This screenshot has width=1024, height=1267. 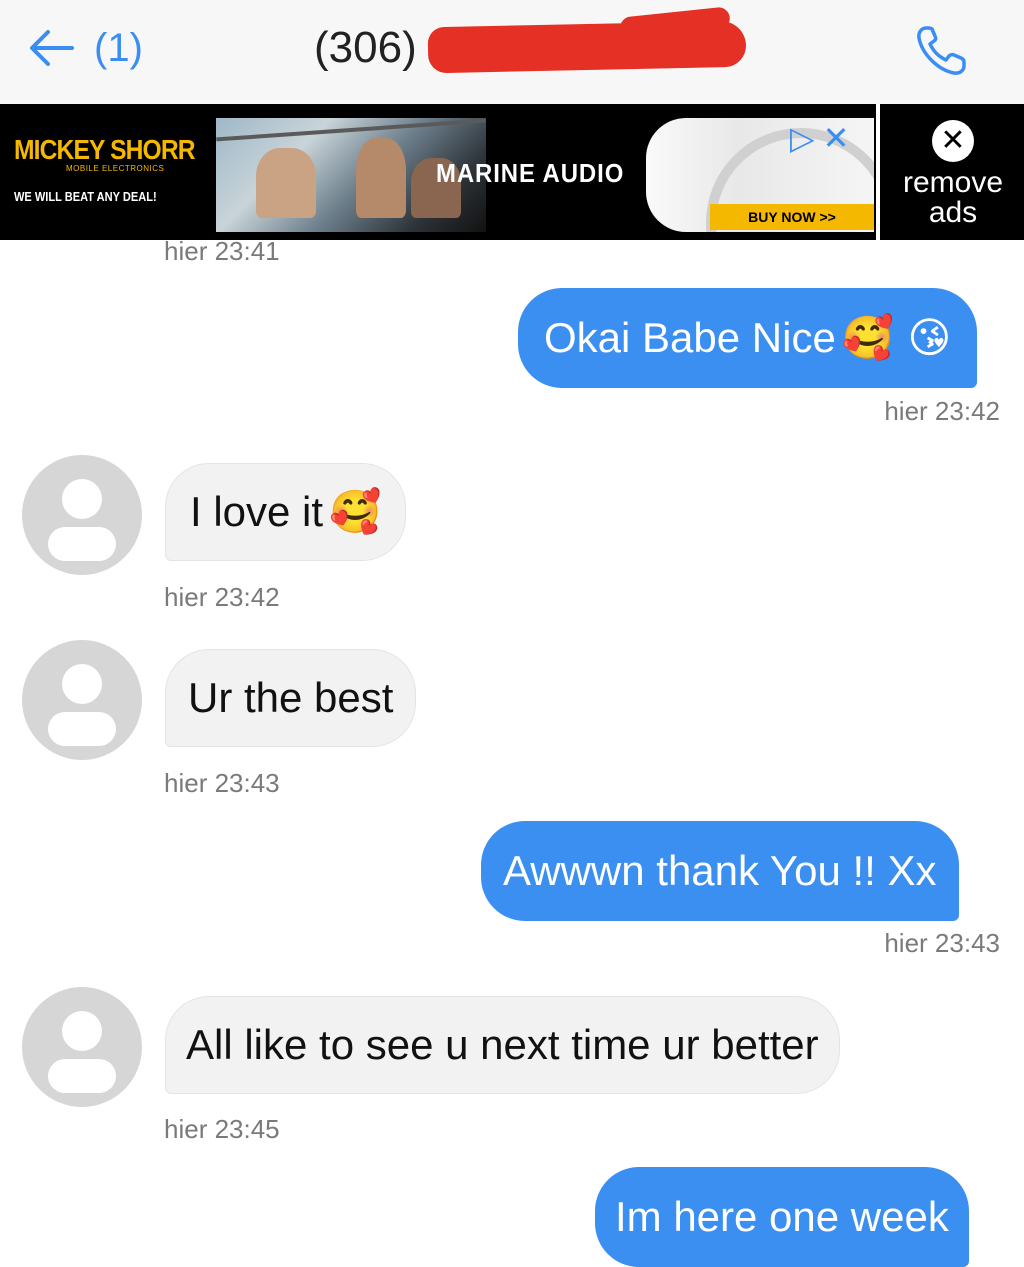 What do you see at coordinates (222, 251) in the screenshot?
I see `message-timestamp: hier 23:41` at bounding box center [222, 251].